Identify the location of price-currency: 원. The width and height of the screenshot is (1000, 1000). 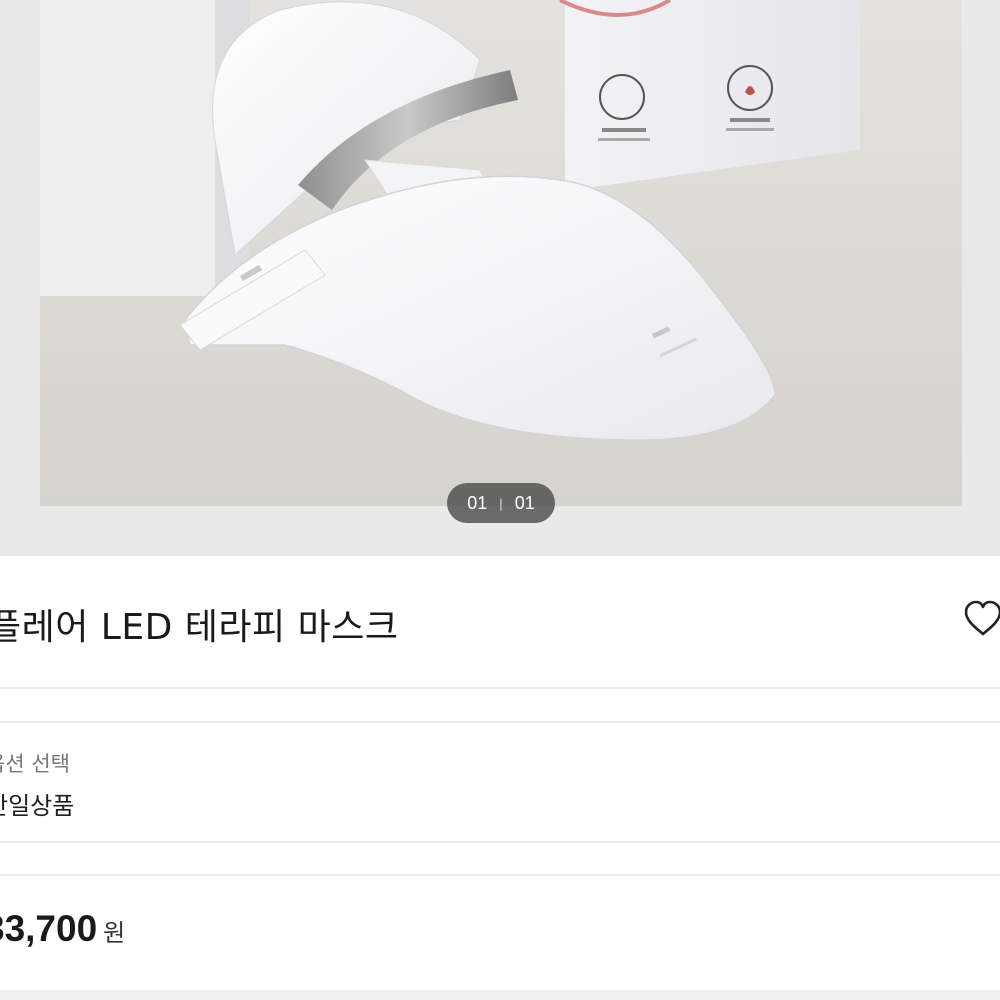
(114, 933).